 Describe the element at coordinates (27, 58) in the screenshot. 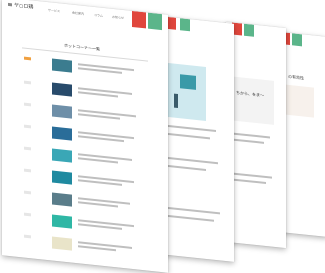

I see `new-badge` at that location.